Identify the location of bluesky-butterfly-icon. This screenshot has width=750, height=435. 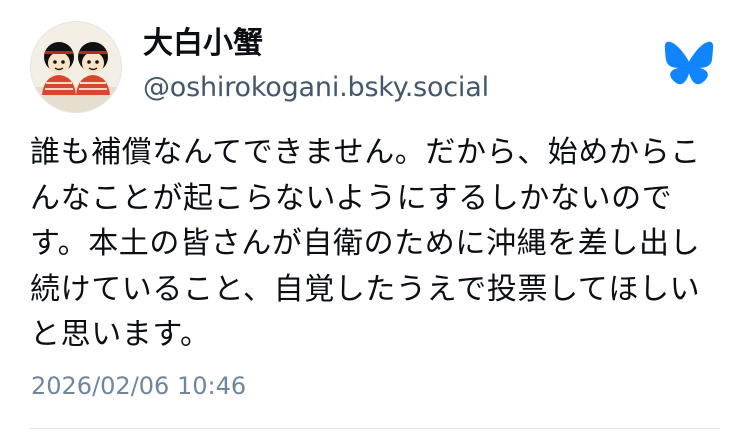
(689, 63).